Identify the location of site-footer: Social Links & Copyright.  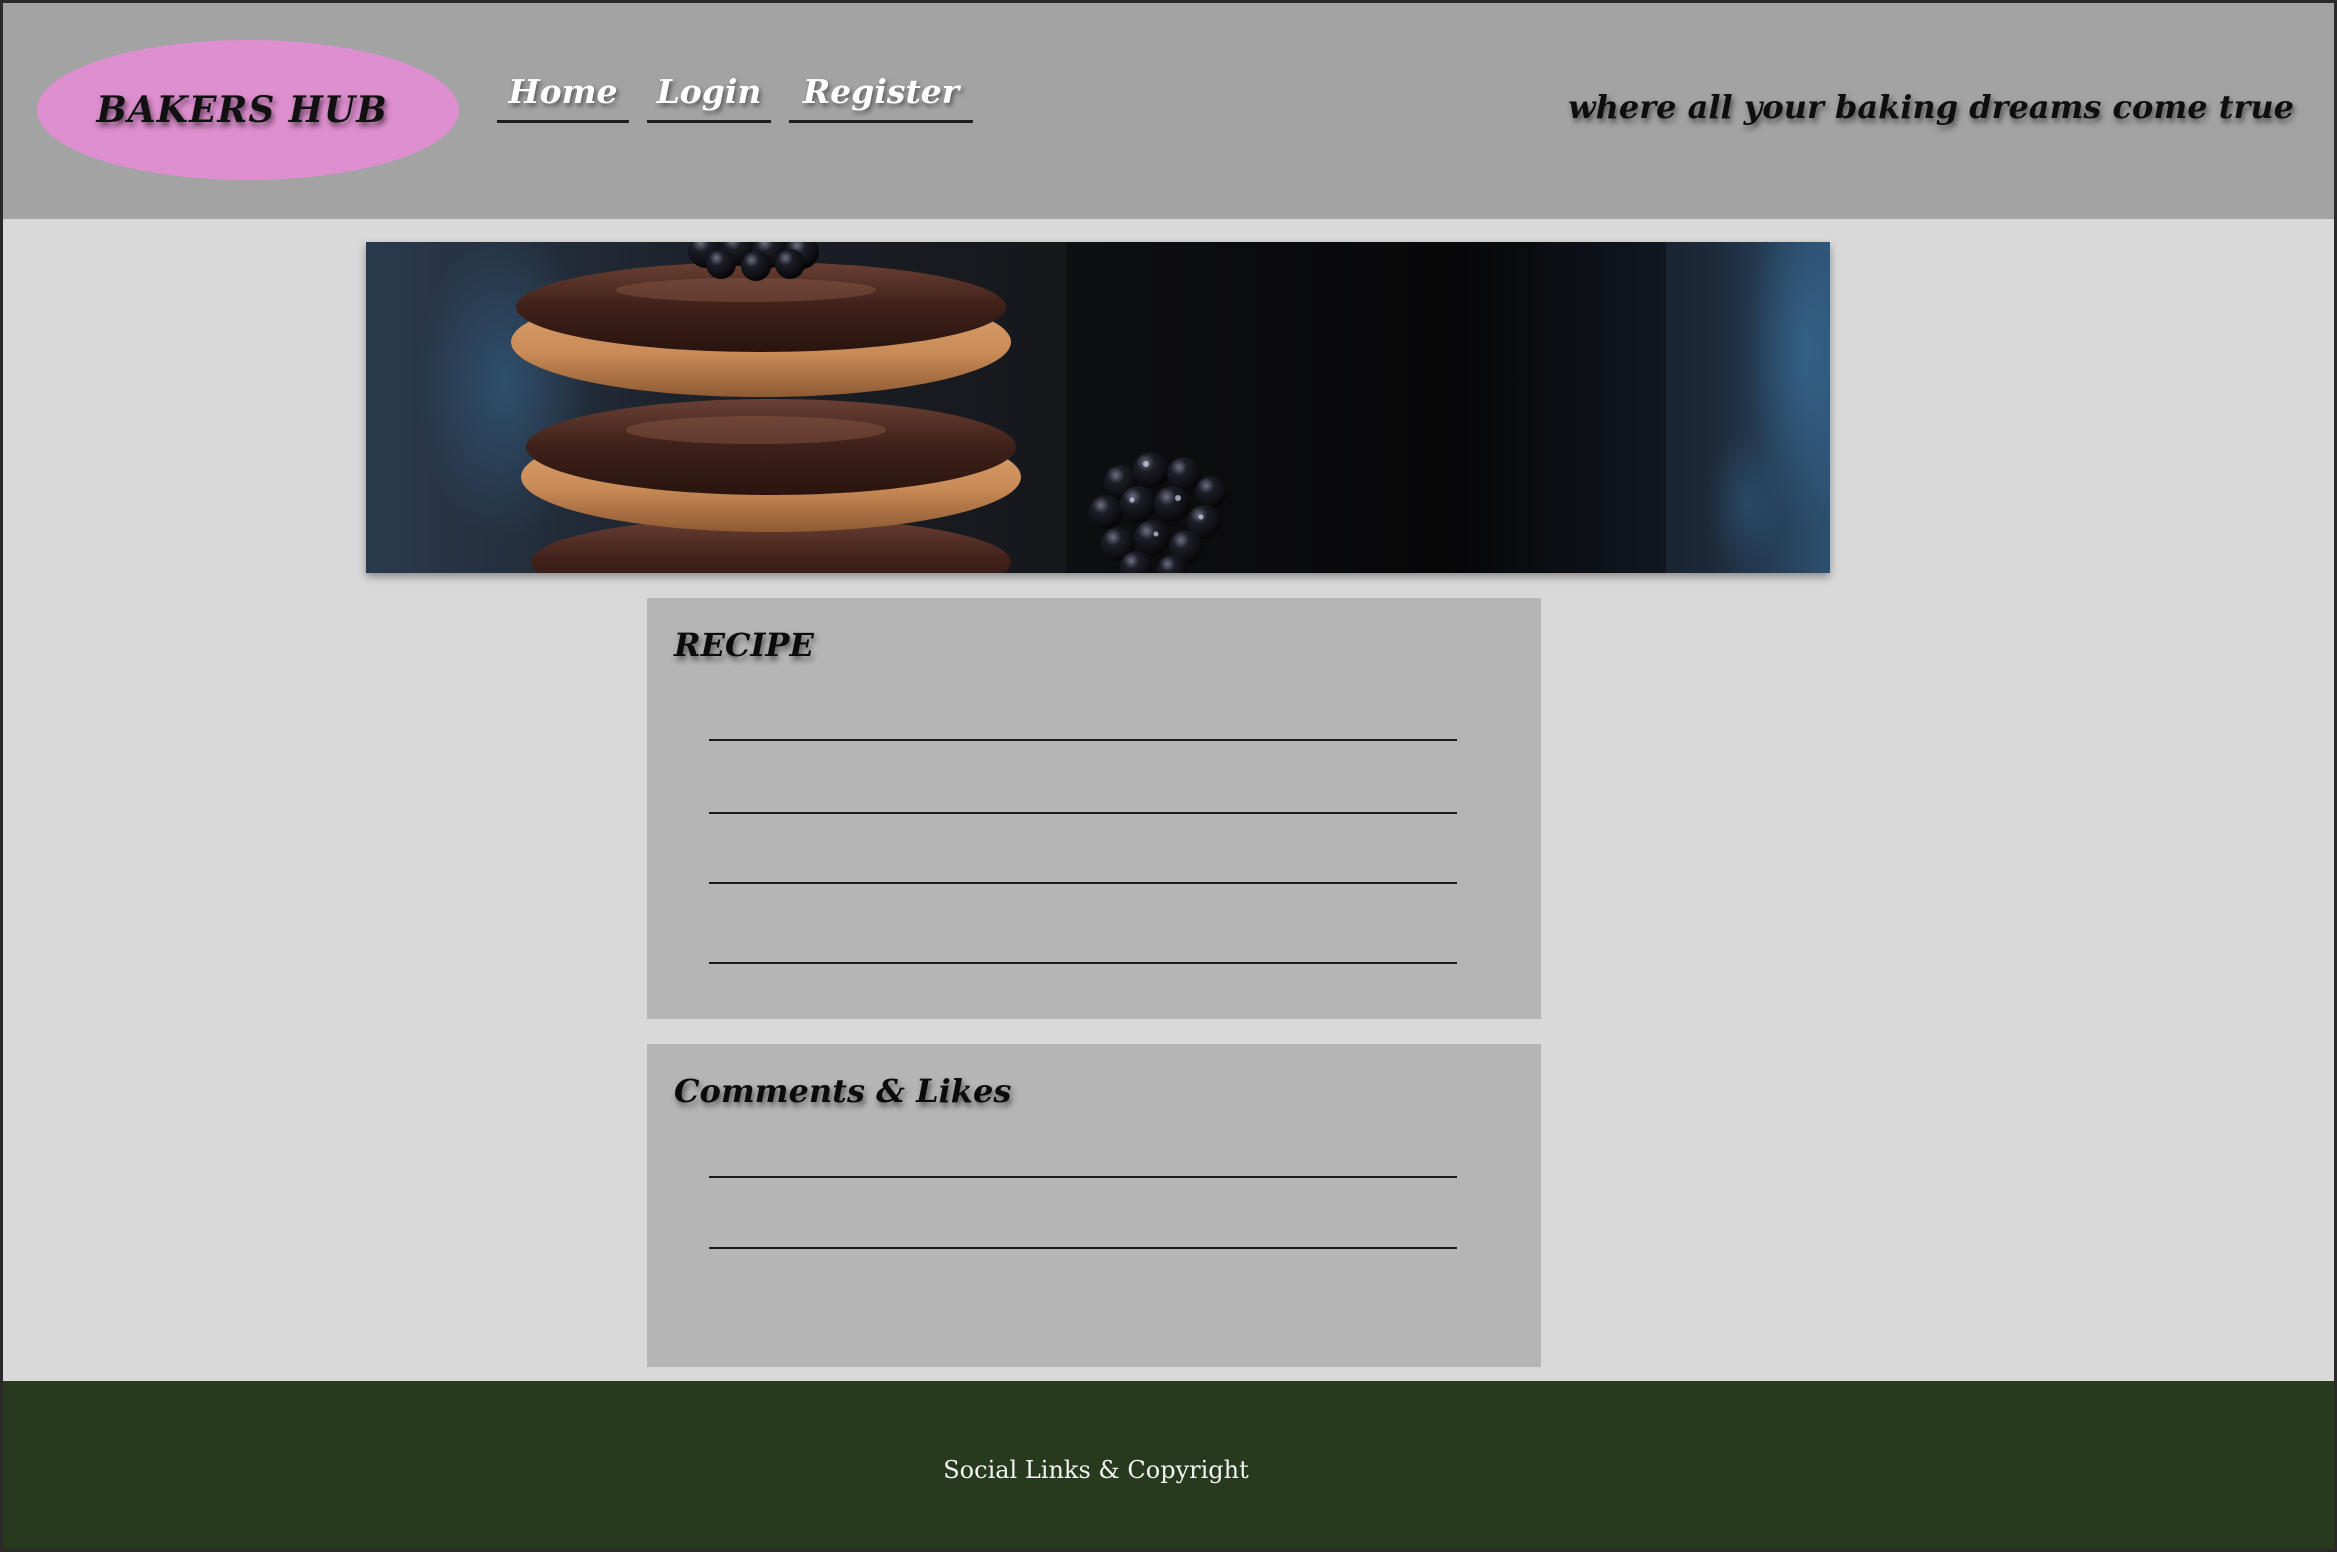
(1168, 1466).